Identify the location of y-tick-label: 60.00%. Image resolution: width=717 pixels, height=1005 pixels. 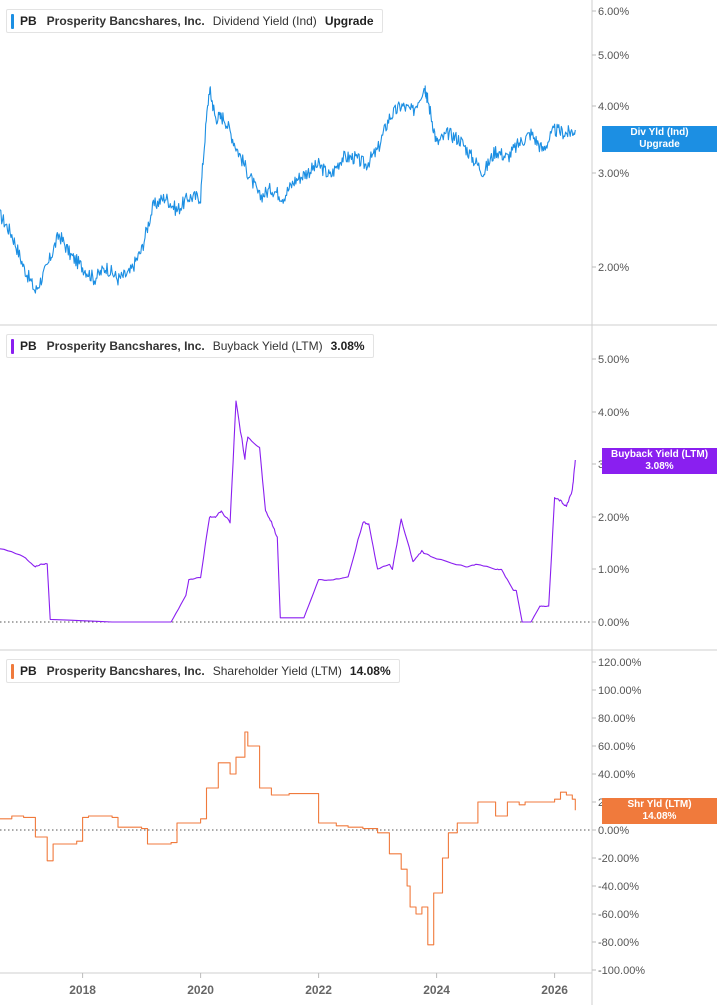
(617, 747).